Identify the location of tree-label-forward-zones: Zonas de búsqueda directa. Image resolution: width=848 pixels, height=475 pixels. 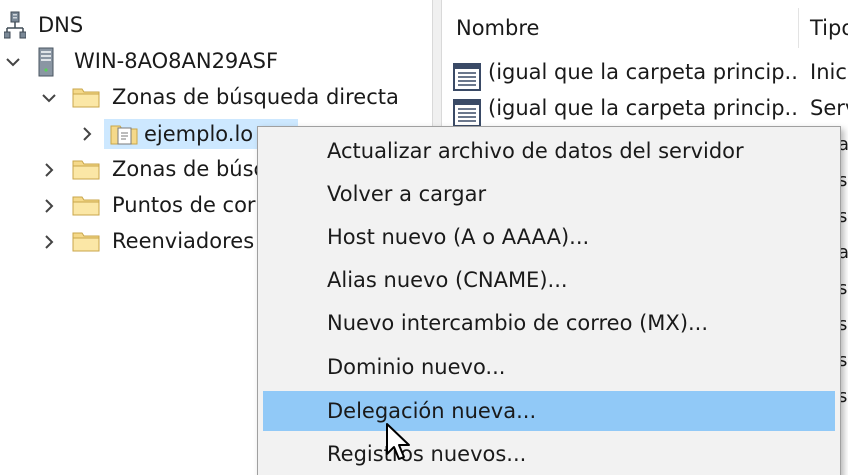
(255, 97).